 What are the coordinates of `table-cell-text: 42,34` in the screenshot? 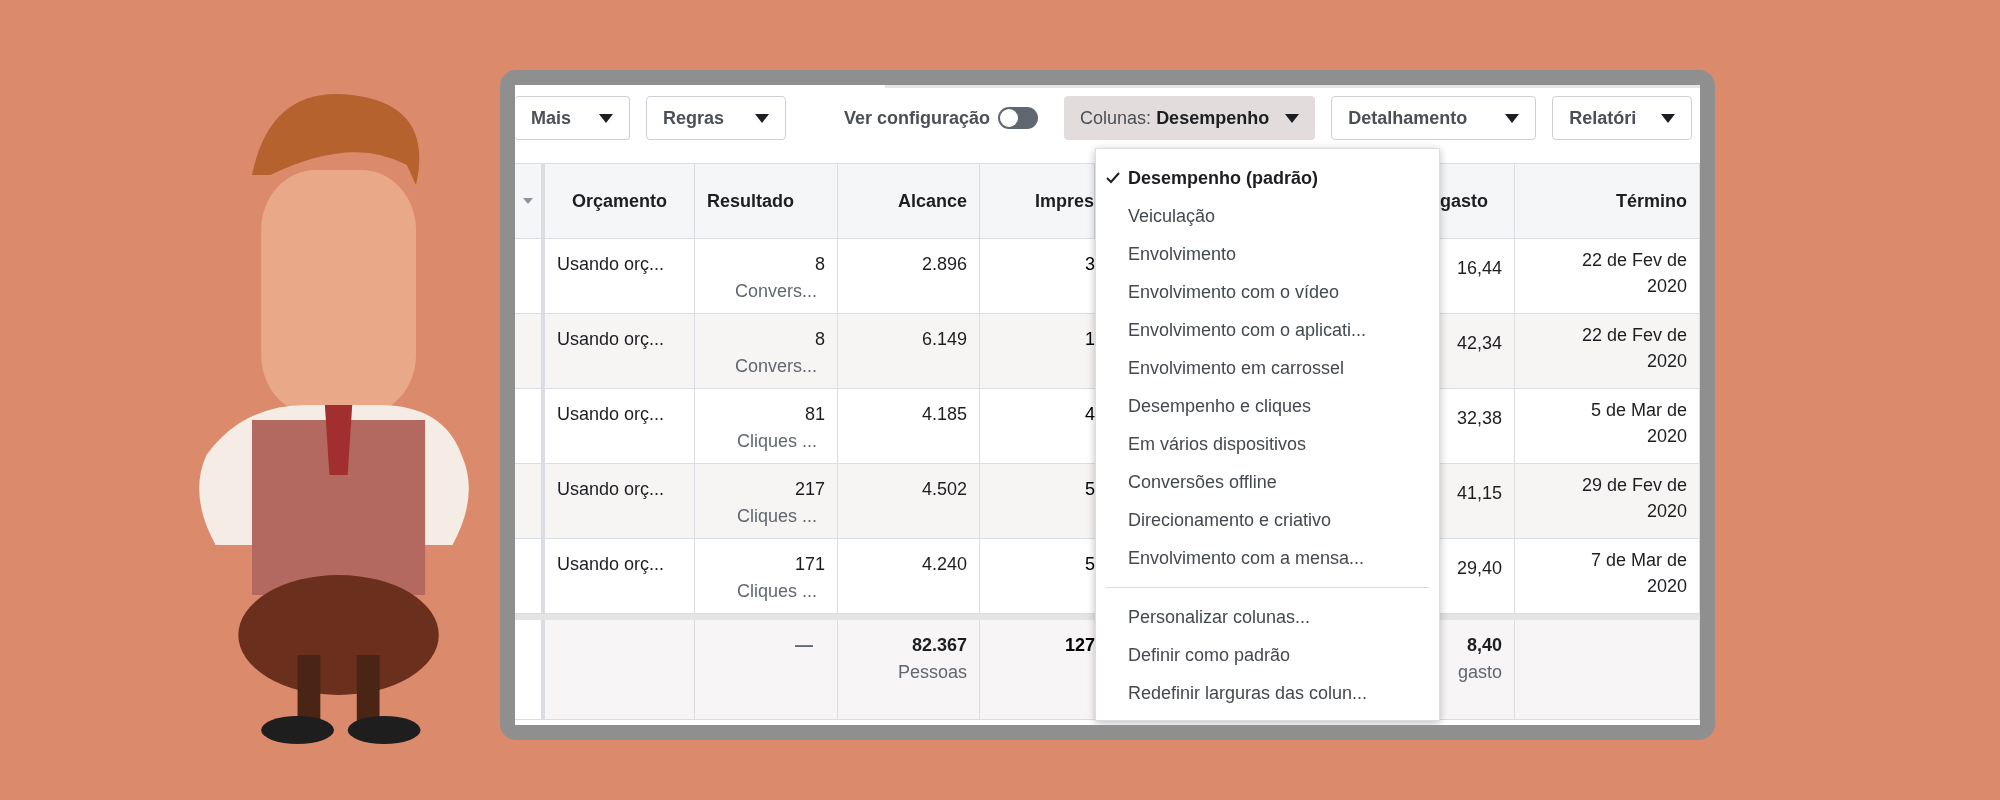 It's located at (1479, 343).